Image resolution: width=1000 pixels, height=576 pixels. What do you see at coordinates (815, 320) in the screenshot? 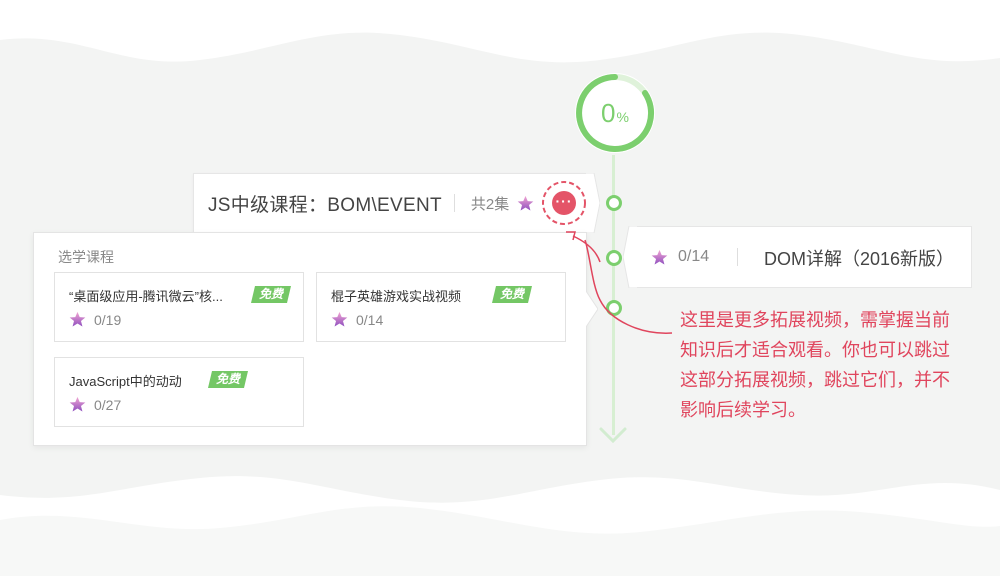
I see `annotation-line: 这里是更多拓展视频，需掌握当前` at bounding box center [815, 320].